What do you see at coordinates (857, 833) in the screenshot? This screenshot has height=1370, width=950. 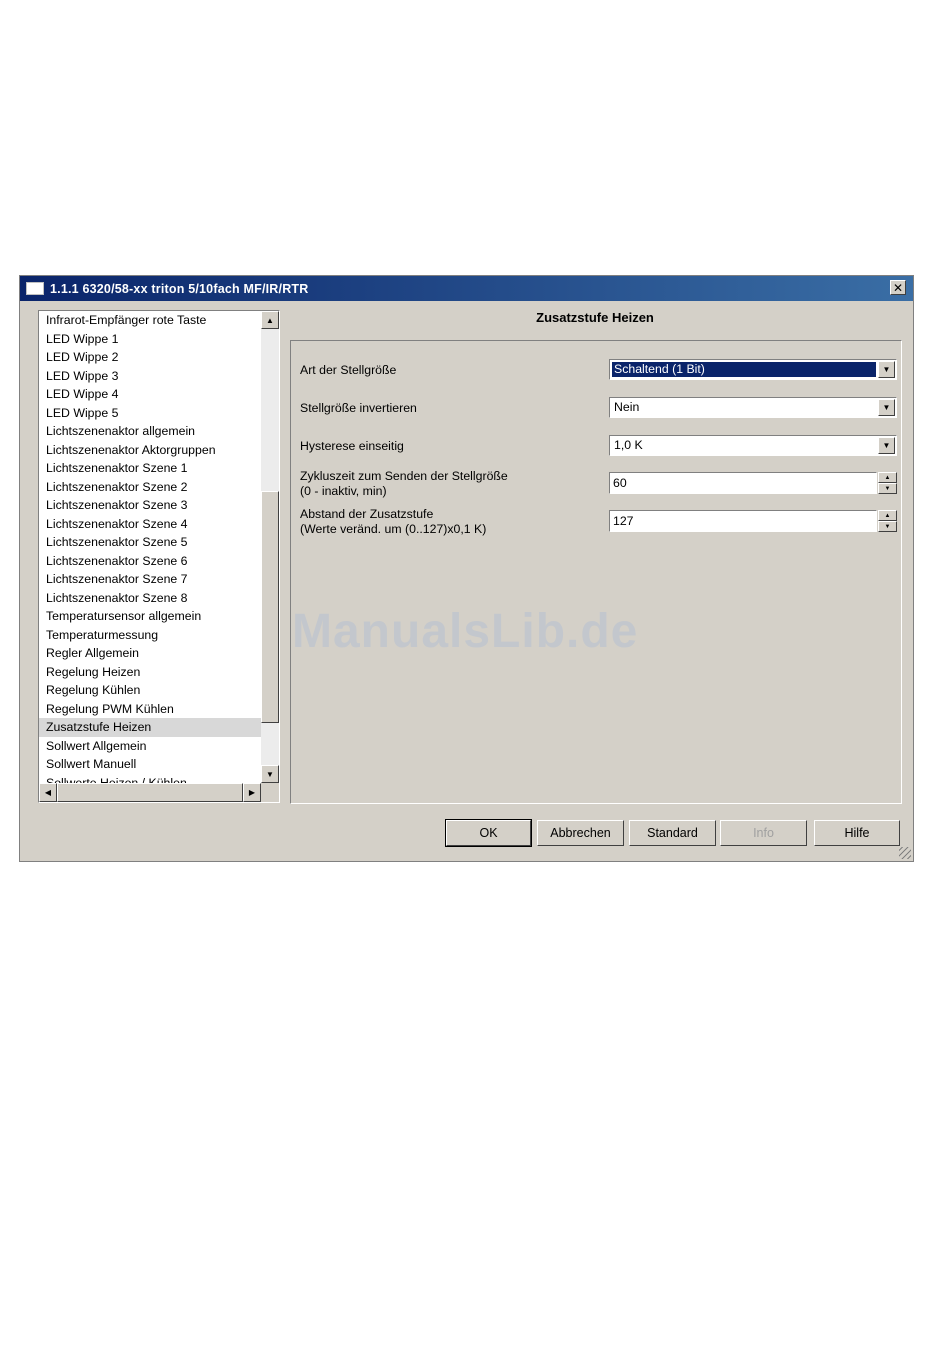 I see `help-button: Hilfe` at bounding box center [857, 833].